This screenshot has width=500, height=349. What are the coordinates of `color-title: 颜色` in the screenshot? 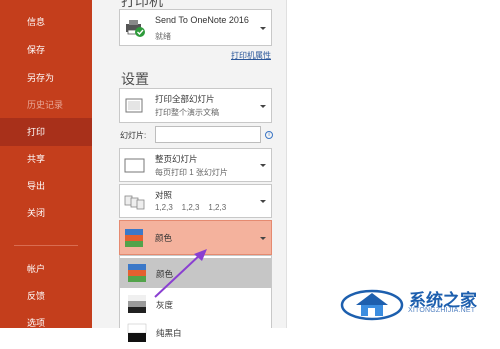 It's located at (164, 238).